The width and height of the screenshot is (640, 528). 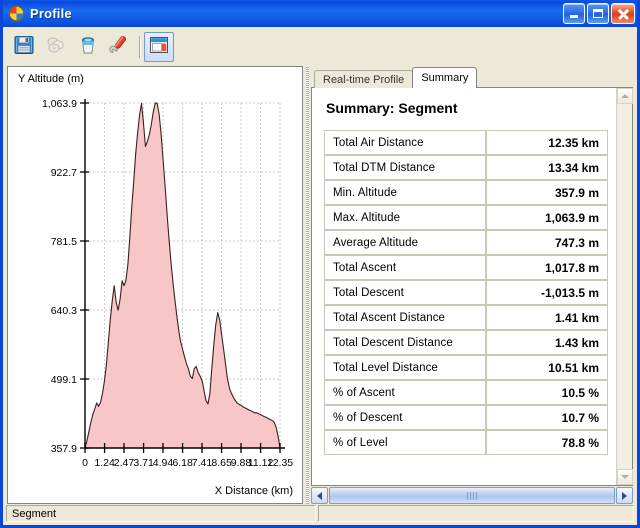 What do you see at coordinates (405, 417) in the screenshot?
I see `summary-row-label: % of Descent` at bounding box center [405, 417].